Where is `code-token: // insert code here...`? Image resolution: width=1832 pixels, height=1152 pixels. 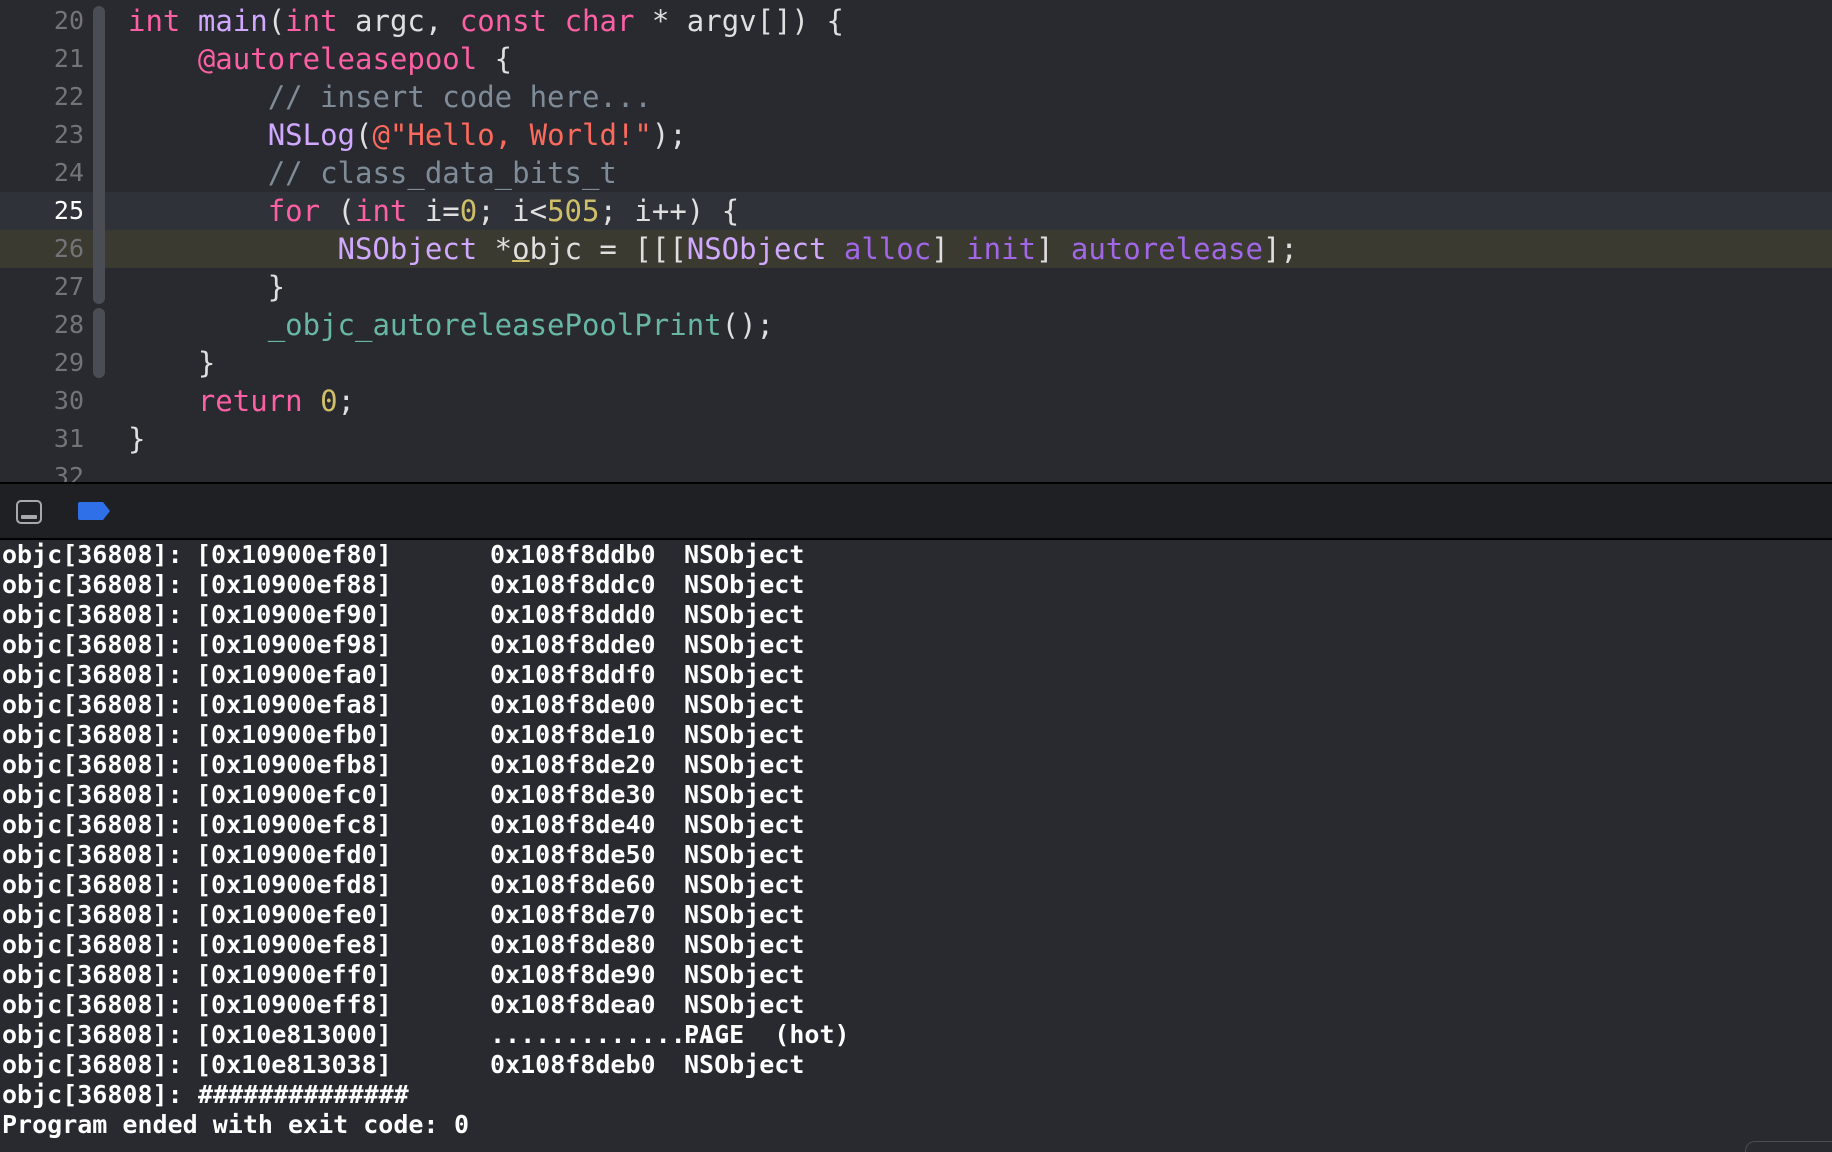
code-token: // insert code here... is located at coordinates (459, 97).